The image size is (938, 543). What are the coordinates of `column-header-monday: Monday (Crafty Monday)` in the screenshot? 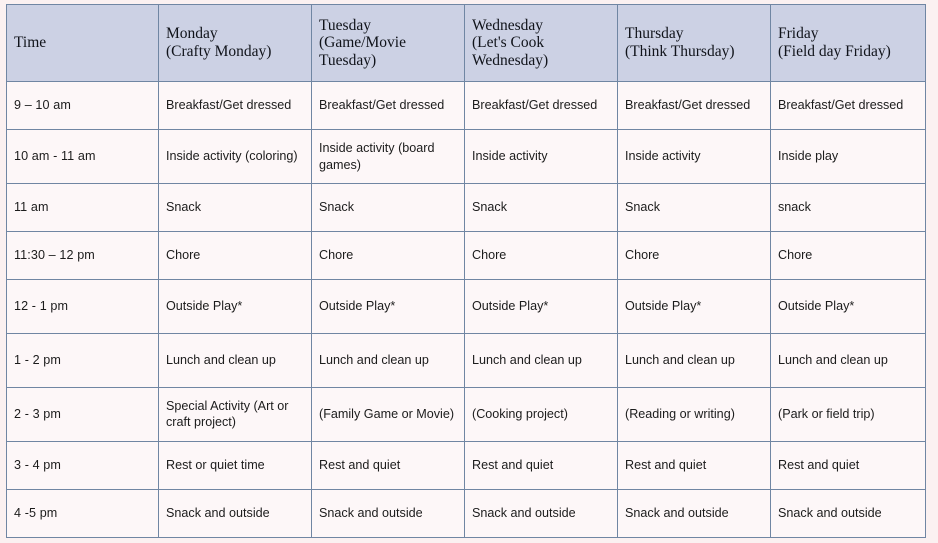 It's located at (235, 43).